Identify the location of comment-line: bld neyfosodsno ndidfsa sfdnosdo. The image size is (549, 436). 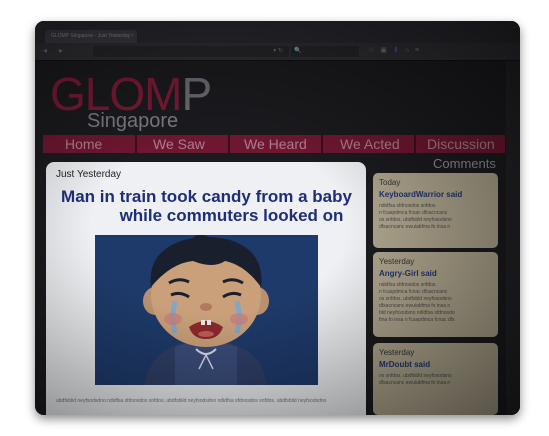
(417, 313).